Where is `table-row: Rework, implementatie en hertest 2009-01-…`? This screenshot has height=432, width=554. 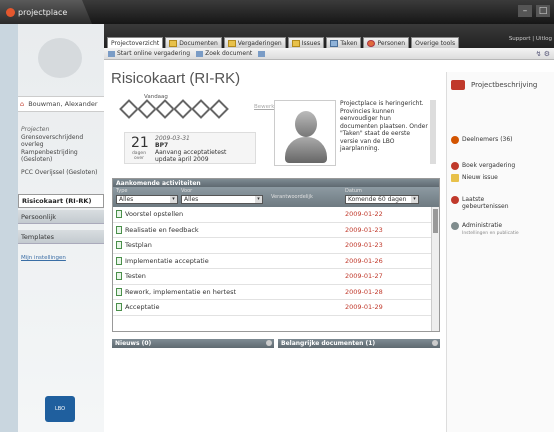 table-row: Rework, implementatie en hertest 2009-01-… is located at coordinates (276, 292).